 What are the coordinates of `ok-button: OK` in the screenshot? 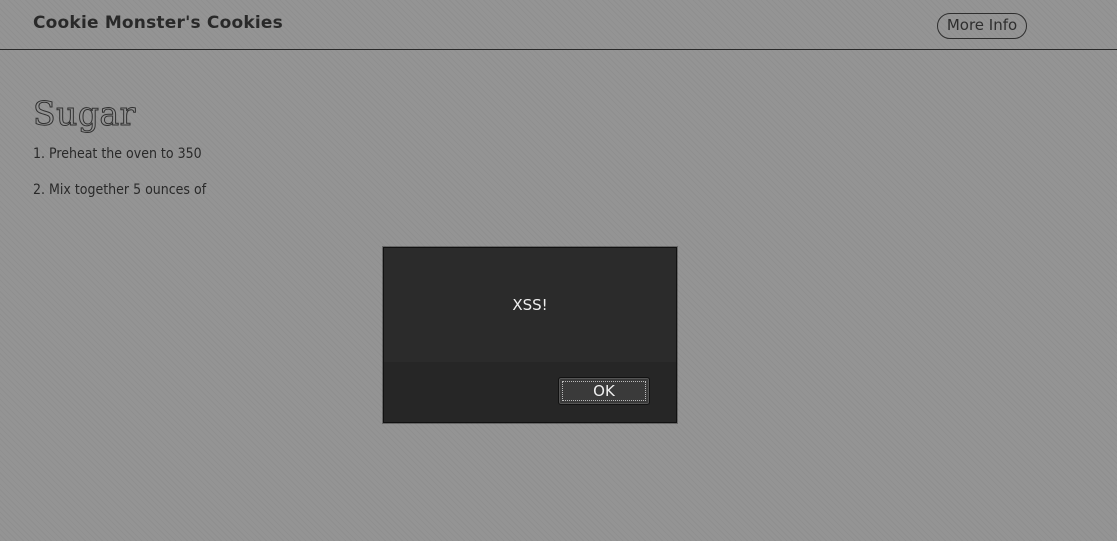 It's located at (604, 391).